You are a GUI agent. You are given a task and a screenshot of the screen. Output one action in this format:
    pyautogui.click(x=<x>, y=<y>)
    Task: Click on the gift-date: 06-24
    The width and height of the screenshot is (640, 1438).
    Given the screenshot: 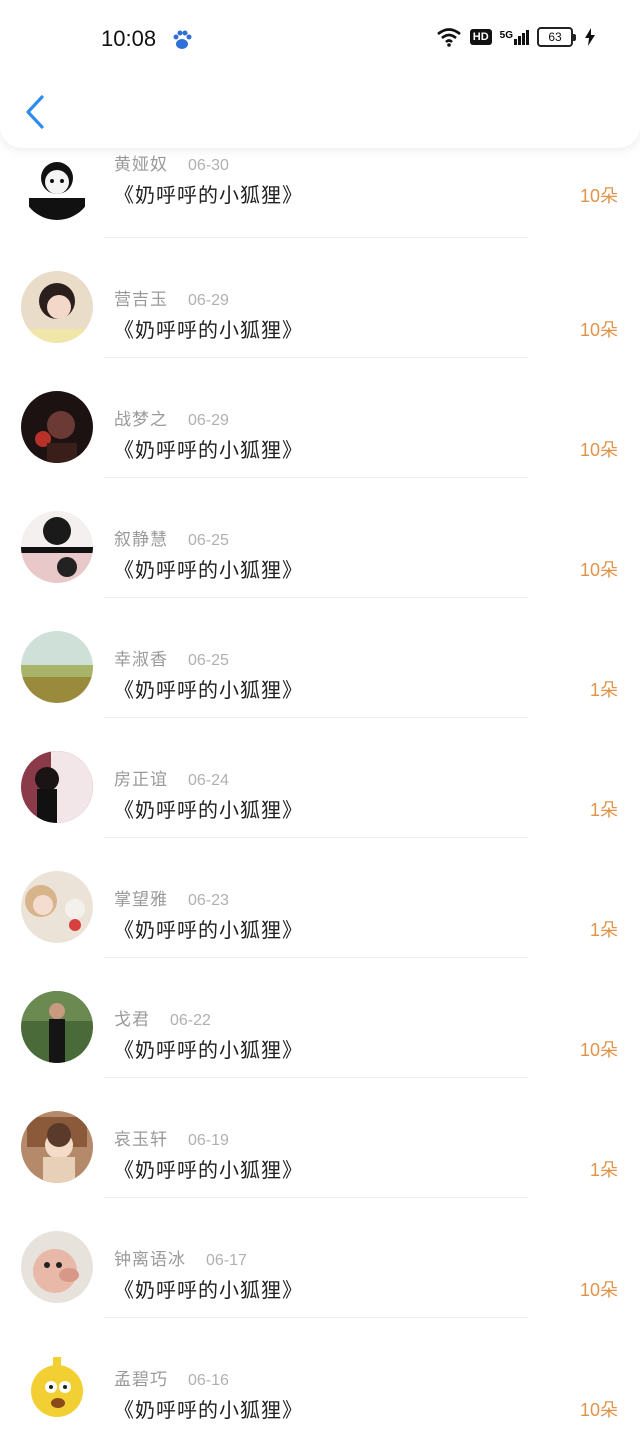 What is the action you would take?
    pyautogui.click(x=208, y=780)
    